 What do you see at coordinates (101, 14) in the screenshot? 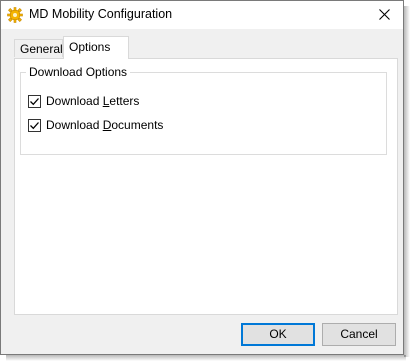
I see `window-title: MD Mobility Configuration` at bounding box center [101, 14].